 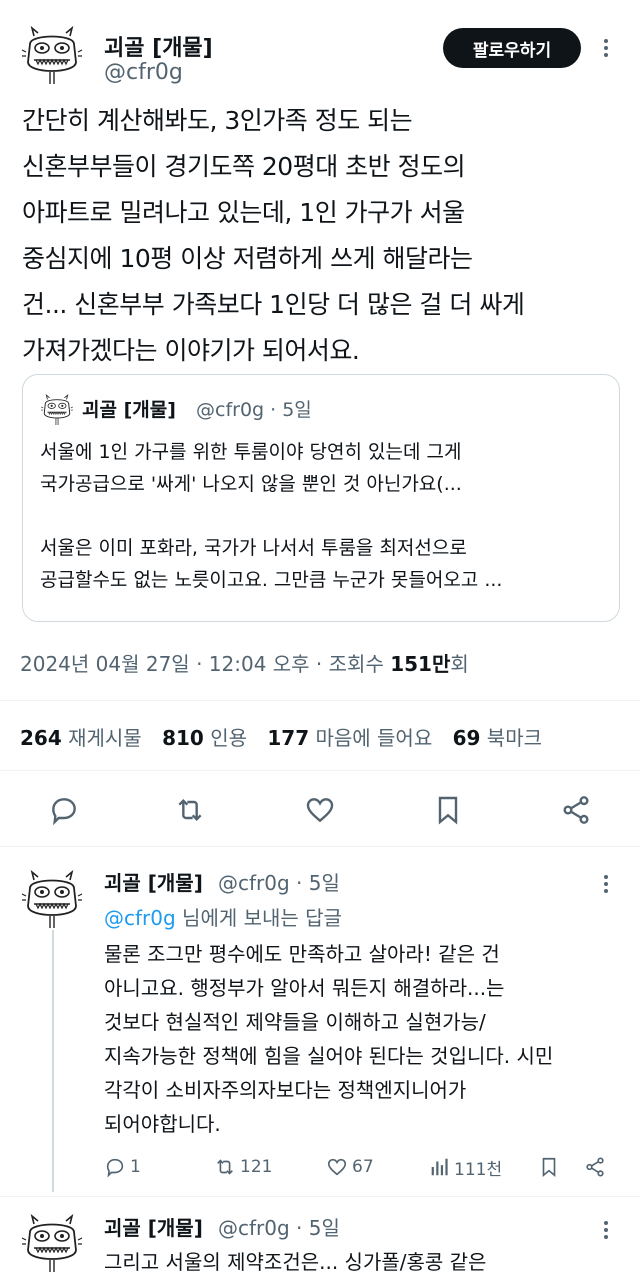 I want to click on tweet-meta: 2024년 04월 27일 · 12:04 오후 · 조회수 151만회, so click(x=244, y=662).